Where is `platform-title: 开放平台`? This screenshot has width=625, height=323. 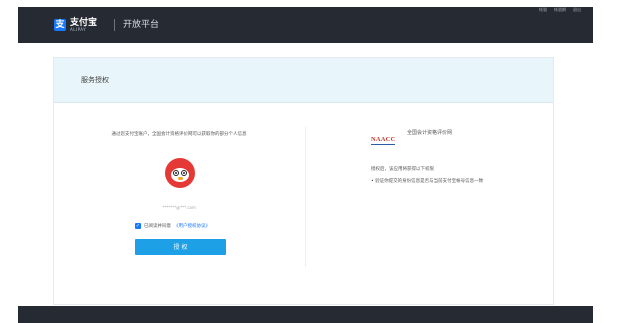 platform-title: 开放平台 is located at coordinates (141, 25).